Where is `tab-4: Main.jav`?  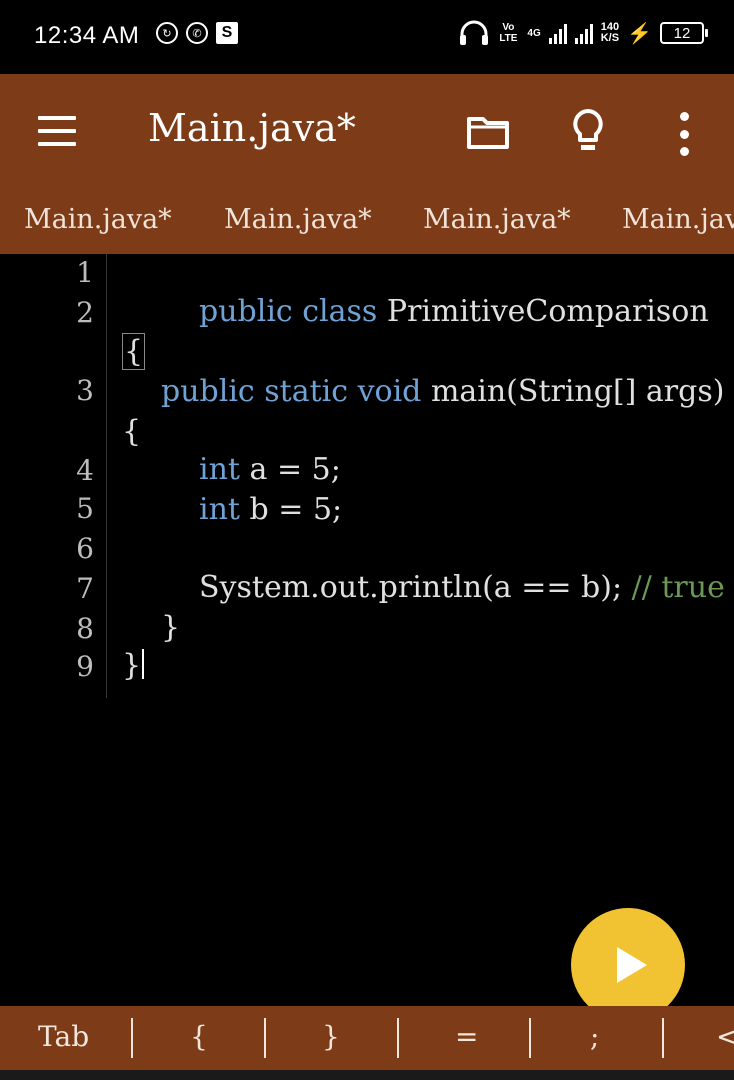 tab-4: Main.jav is located at coordinates (678, 219).